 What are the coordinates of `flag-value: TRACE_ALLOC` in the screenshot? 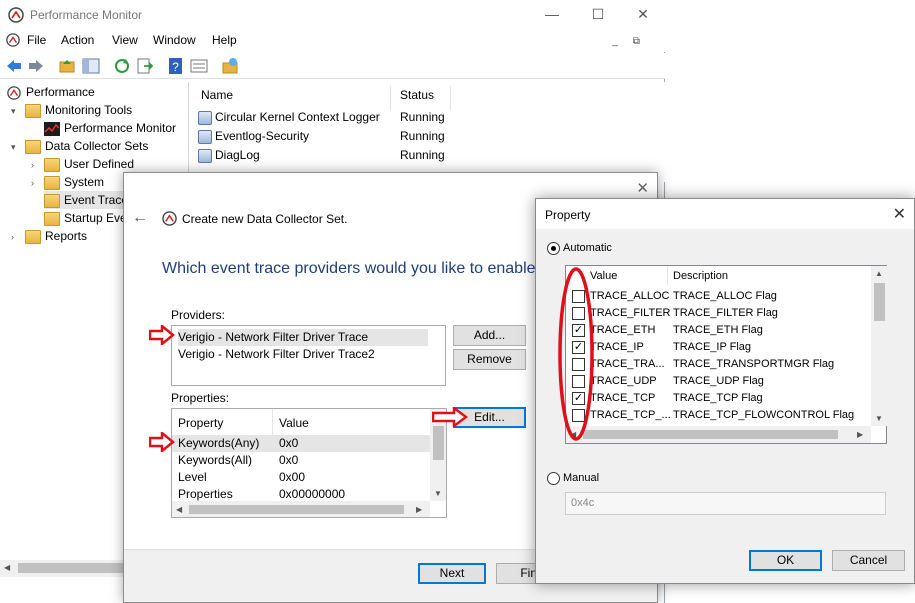 It's located at (630, 296).